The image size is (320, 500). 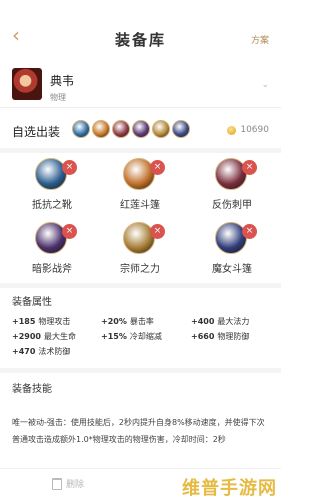 I want to click on attribute-name: 最大生命, so click(x=59, y=336).